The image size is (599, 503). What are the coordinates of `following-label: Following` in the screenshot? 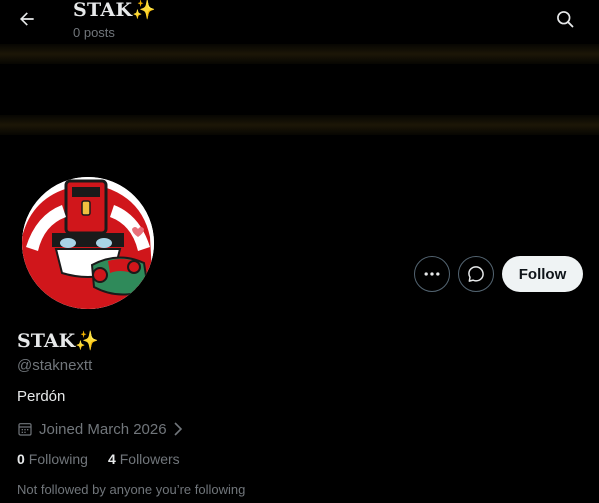 It's located at (58, 459).